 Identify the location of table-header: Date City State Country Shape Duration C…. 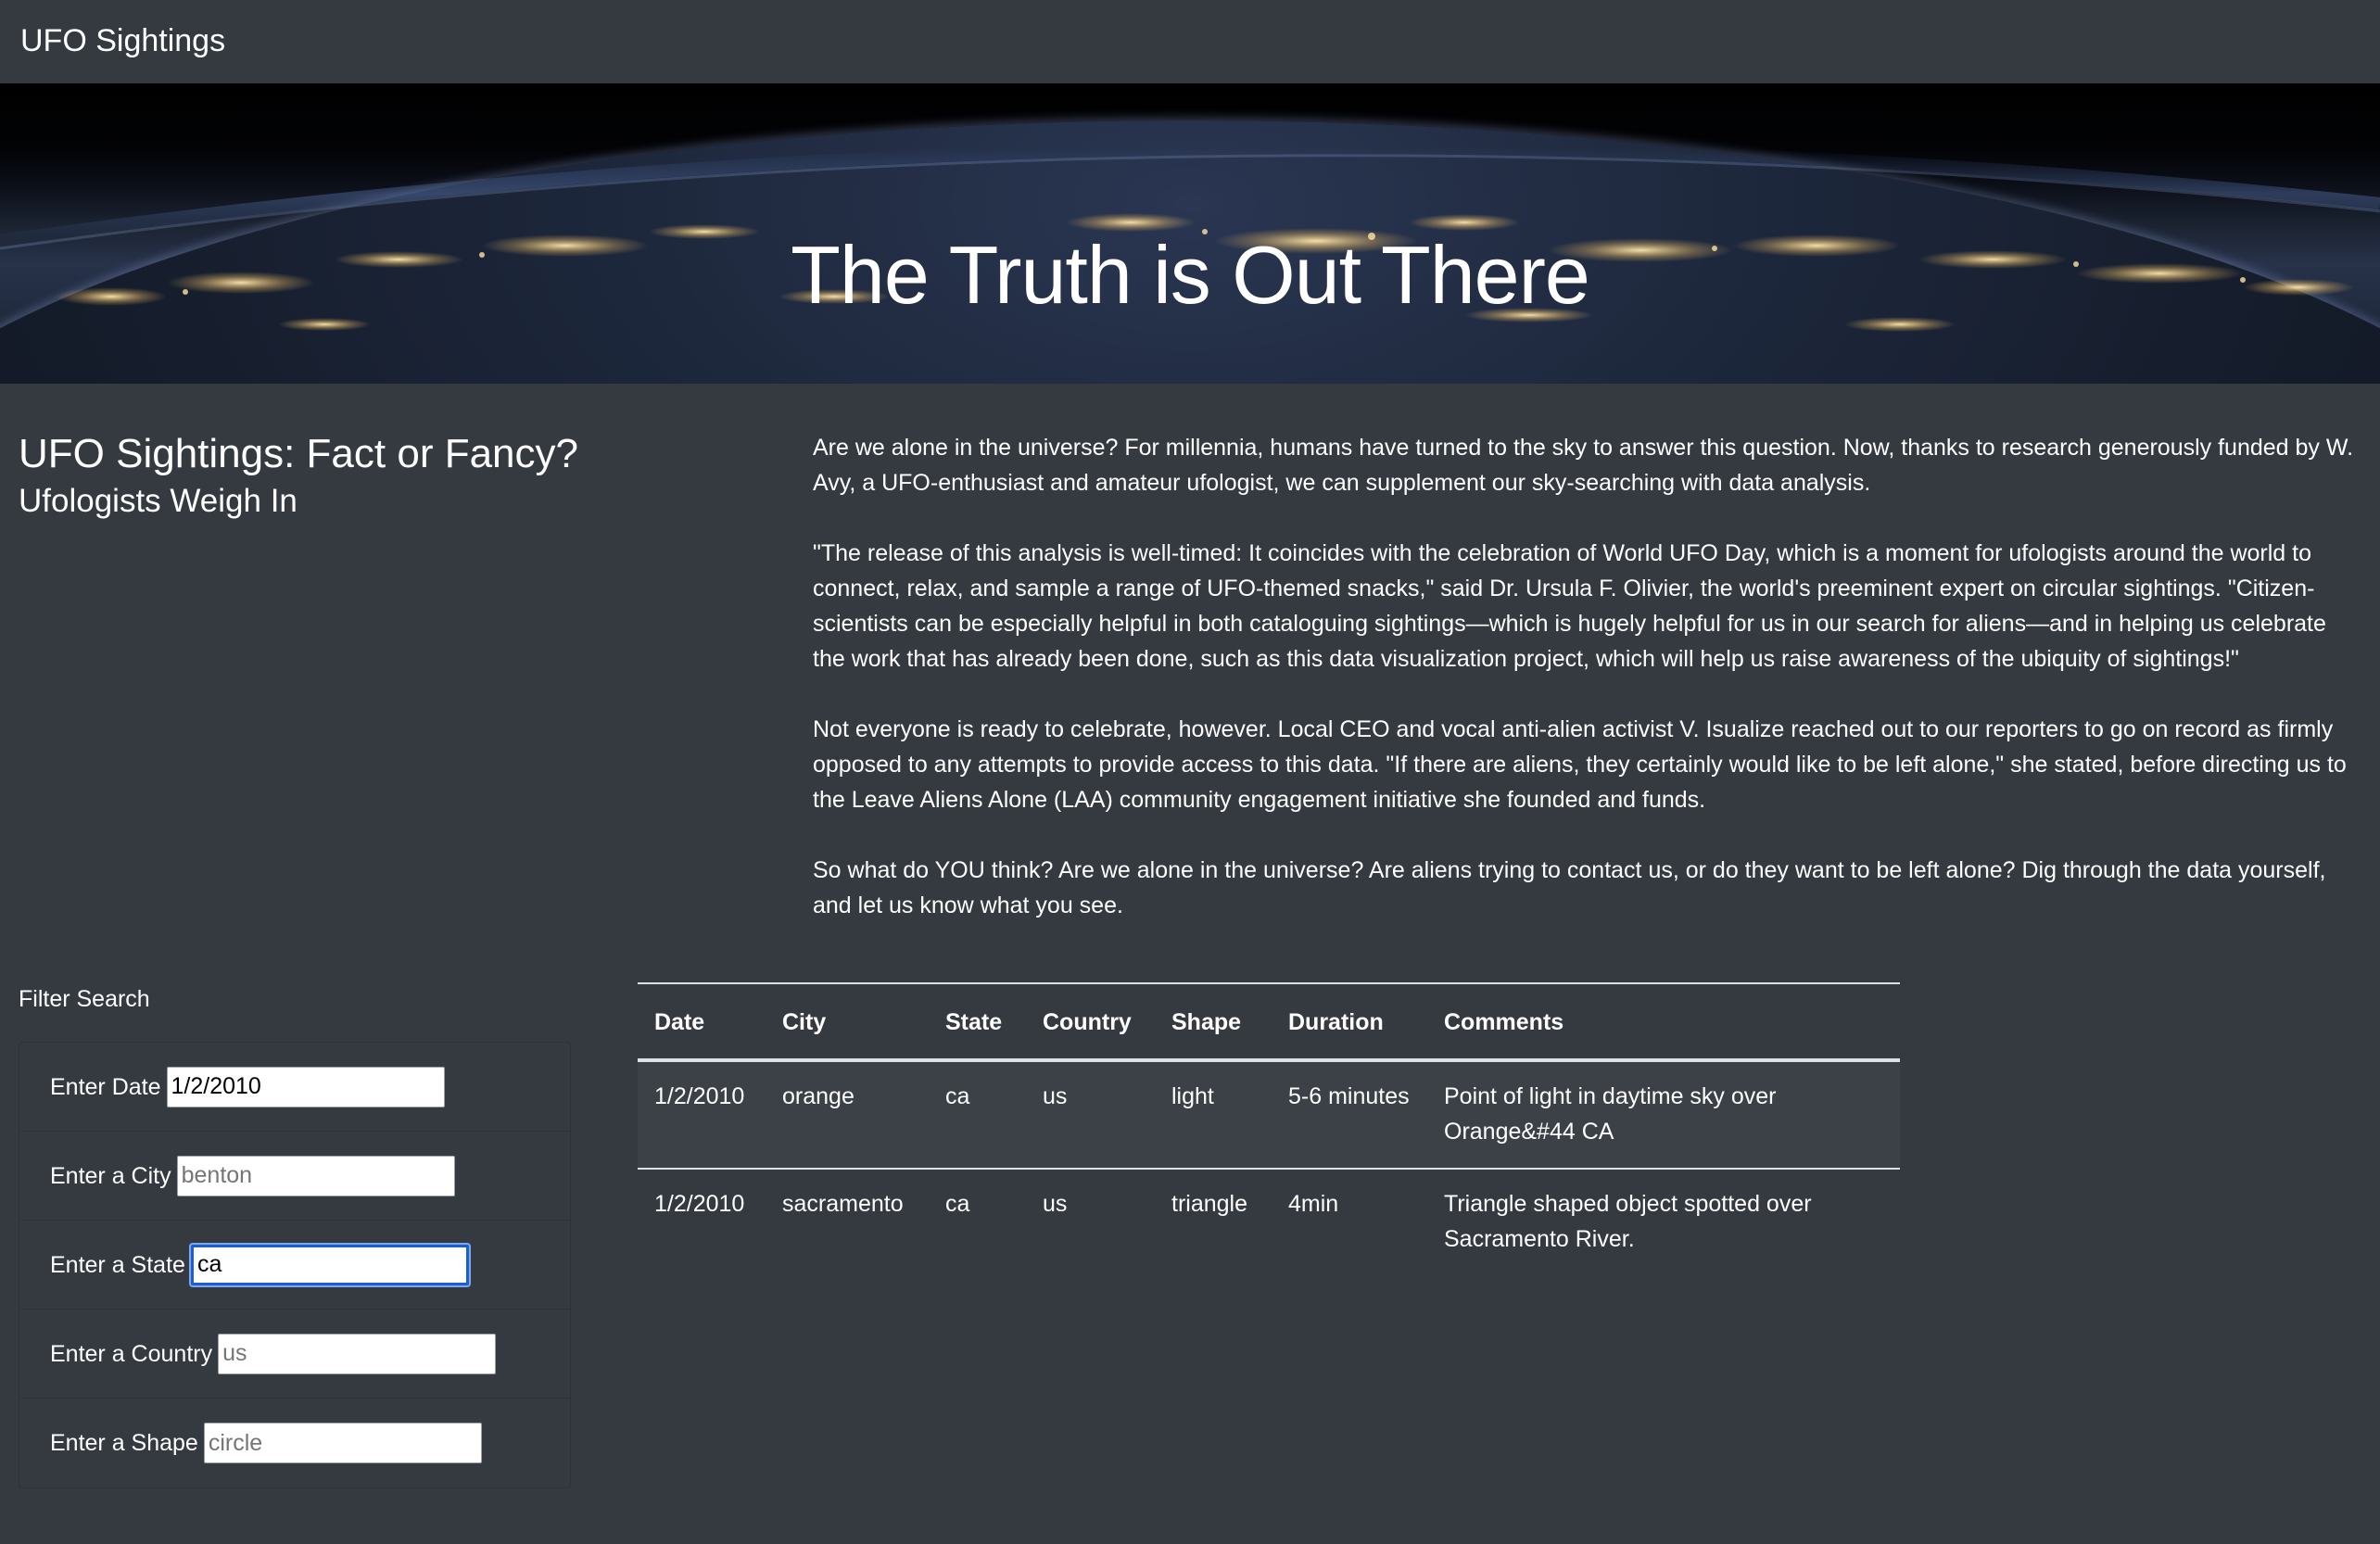
(1269, 1022).